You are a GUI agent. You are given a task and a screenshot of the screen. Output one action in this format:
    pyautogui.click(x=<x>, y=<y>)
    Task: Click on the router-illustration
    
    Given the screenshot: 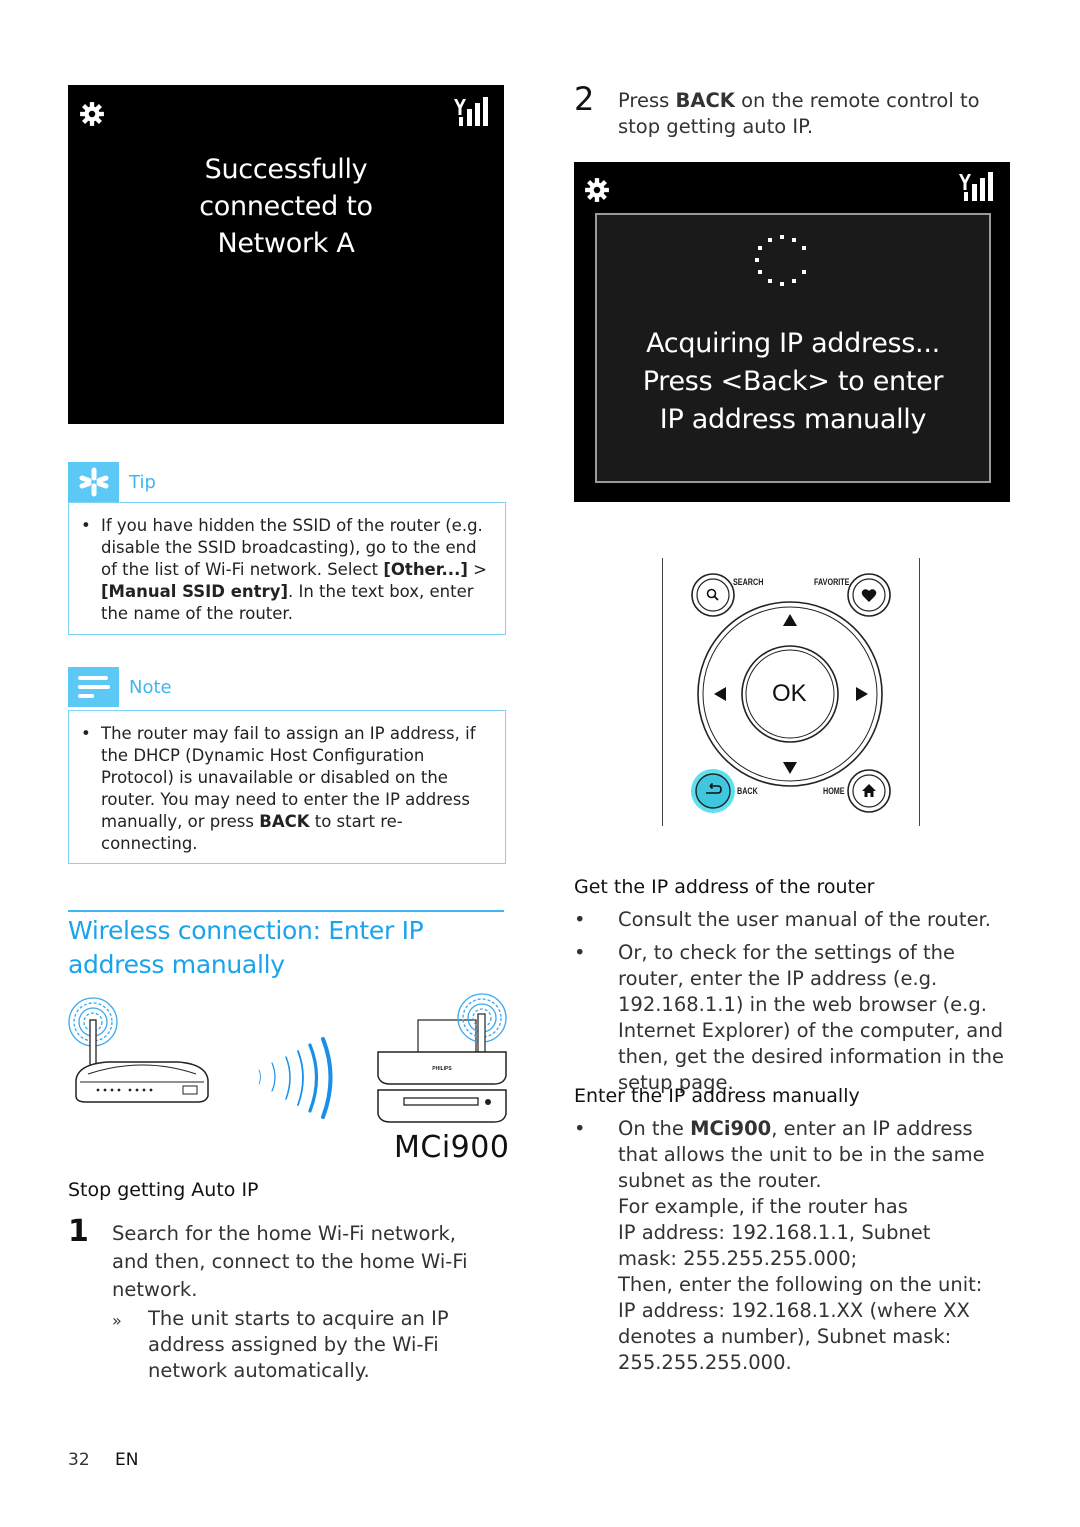 What is the action you would take?
    pyautogui.click(x=138, y=1050)
    